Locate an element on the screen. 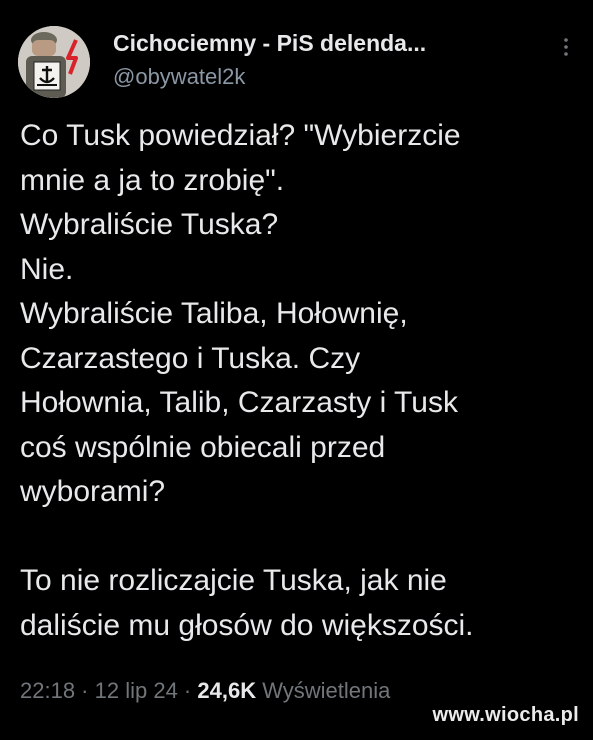  author-avatar is located at coordinates (54, 62).